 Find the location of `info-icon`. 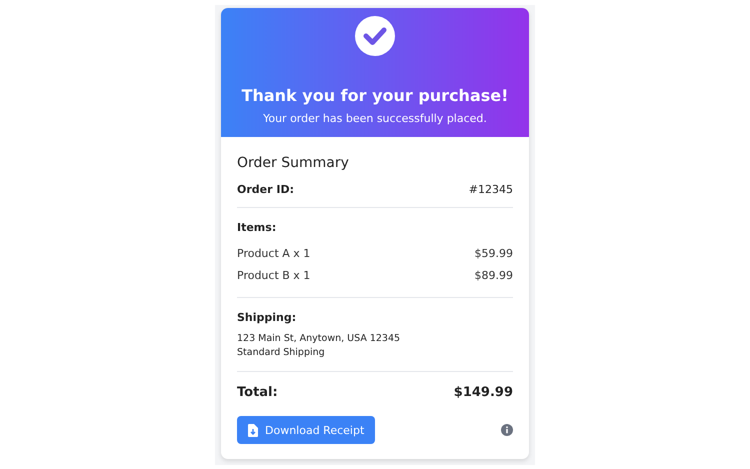

info-icon is located at coordinates (507, 430).